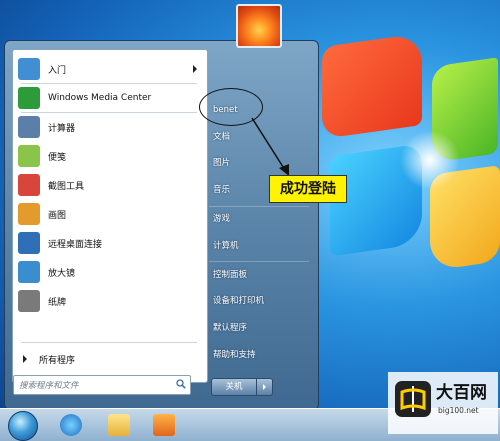 The width and height of the screenshot is (500, 441). Describe the element at coordinates (57, 360) in the screenshot. I see `all-programs-label: 所有程序` at that location.